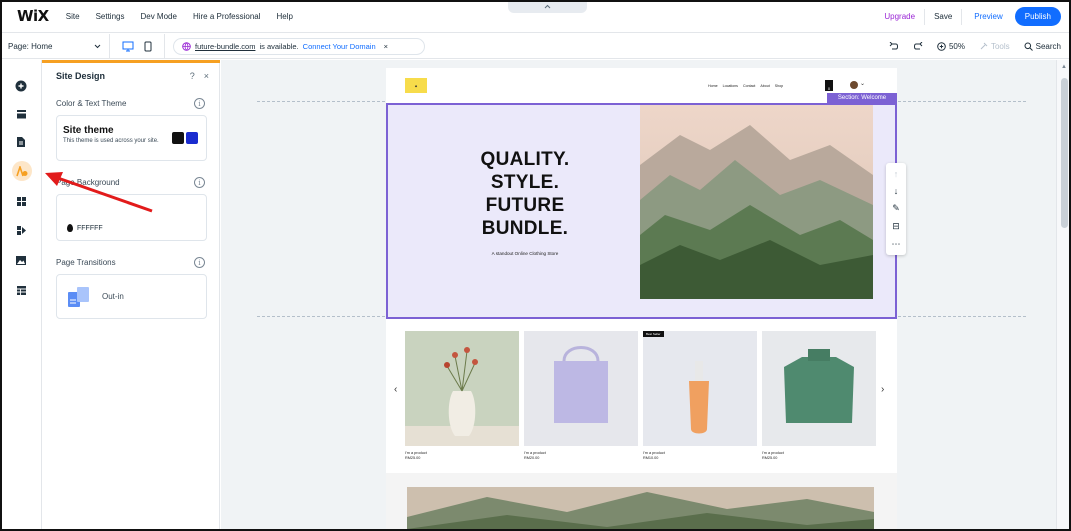 Image resolution: width=1071 pixels, height=531 pixels. I want to click on mobile-icon, so click(148, 46).